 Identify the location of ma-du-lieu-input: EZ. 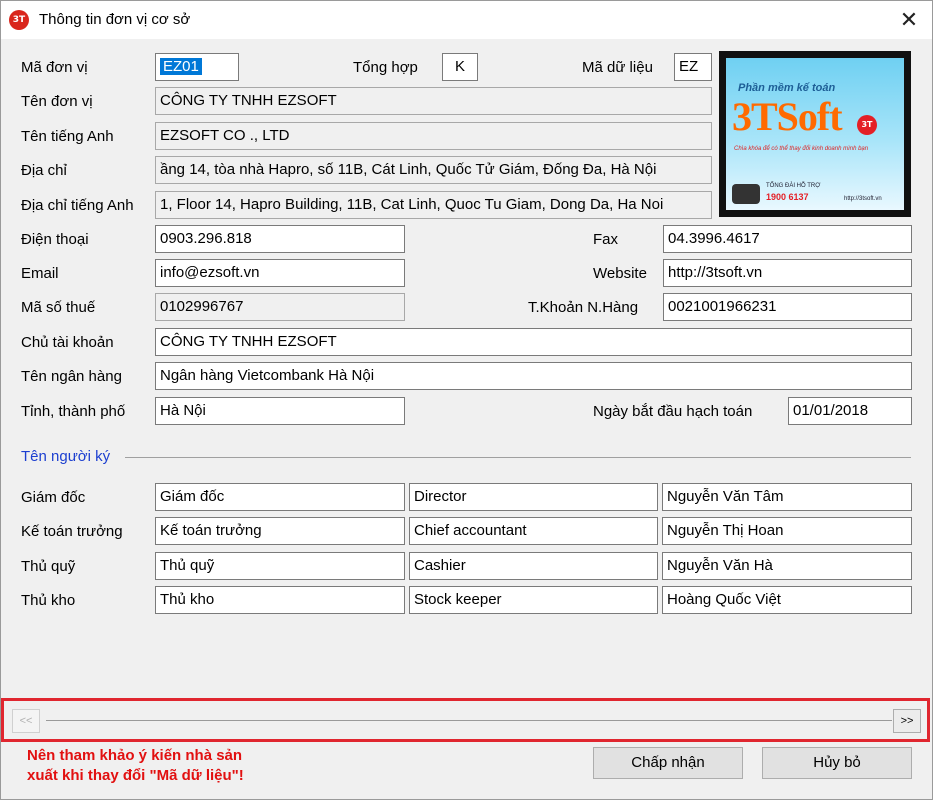
(693, 67).